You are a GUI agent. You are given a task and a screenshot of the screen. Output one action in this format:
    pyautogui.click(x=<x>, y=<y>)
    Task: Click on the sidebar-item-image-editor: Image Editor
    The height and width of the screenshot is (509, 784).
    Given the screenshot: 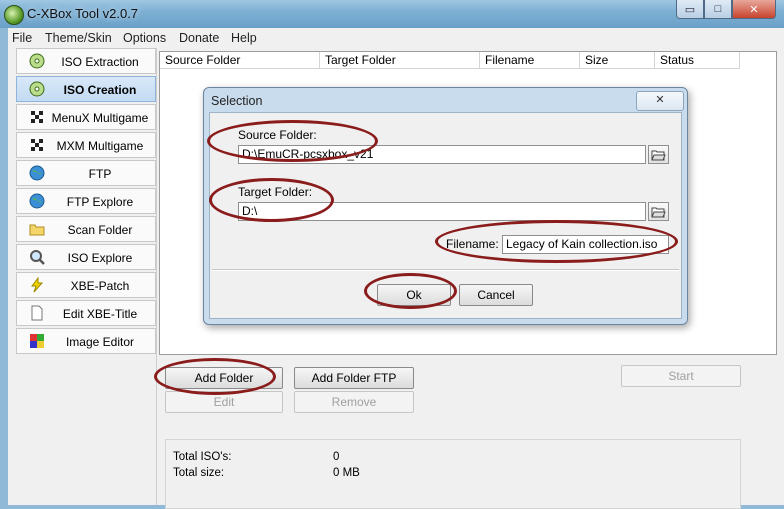 What is the action you would take?
    pyautogui.click(x=86, y=341)
    